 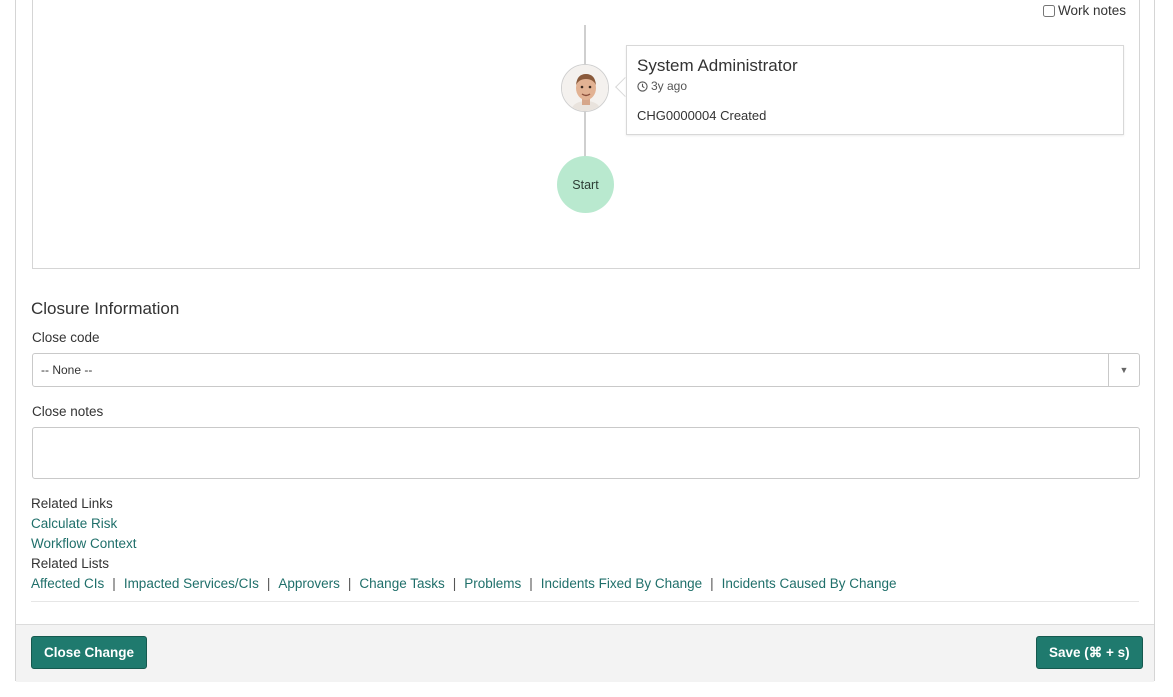 What do you see at coordinates (68, 411) in the screenshot?
I see `close-notes-label: Close notes` at bounding box center [68, 411].